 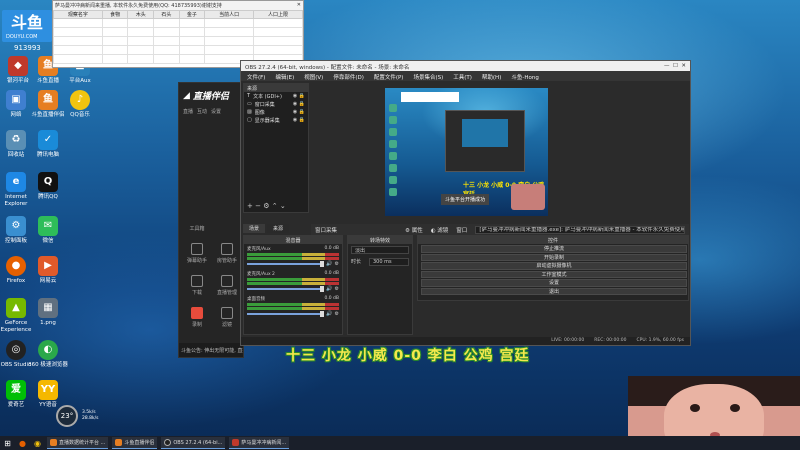 What do you see at coordinates (276, 88) in the screenshot?
I see `sources-header: 来源` at bounding box center [276, 88].